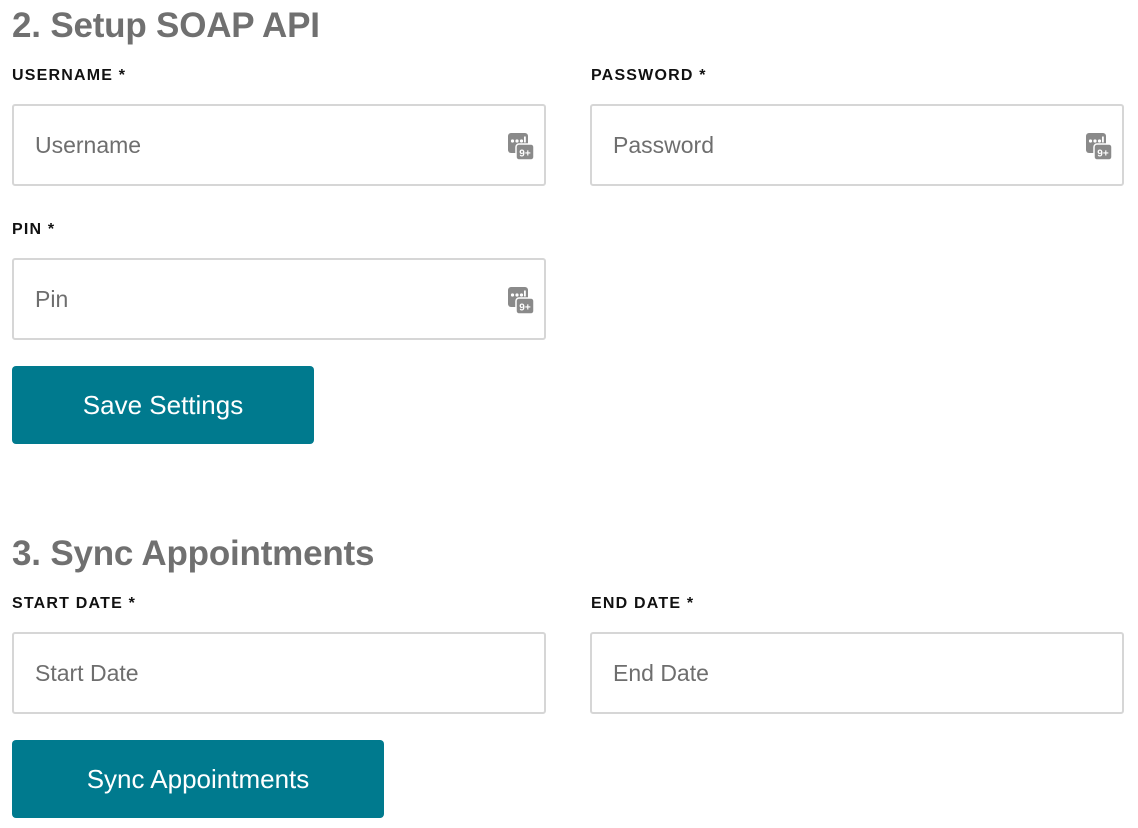 This screenshot has width=1138, height=828. I want to click on end-date-input, so click(857, 673).